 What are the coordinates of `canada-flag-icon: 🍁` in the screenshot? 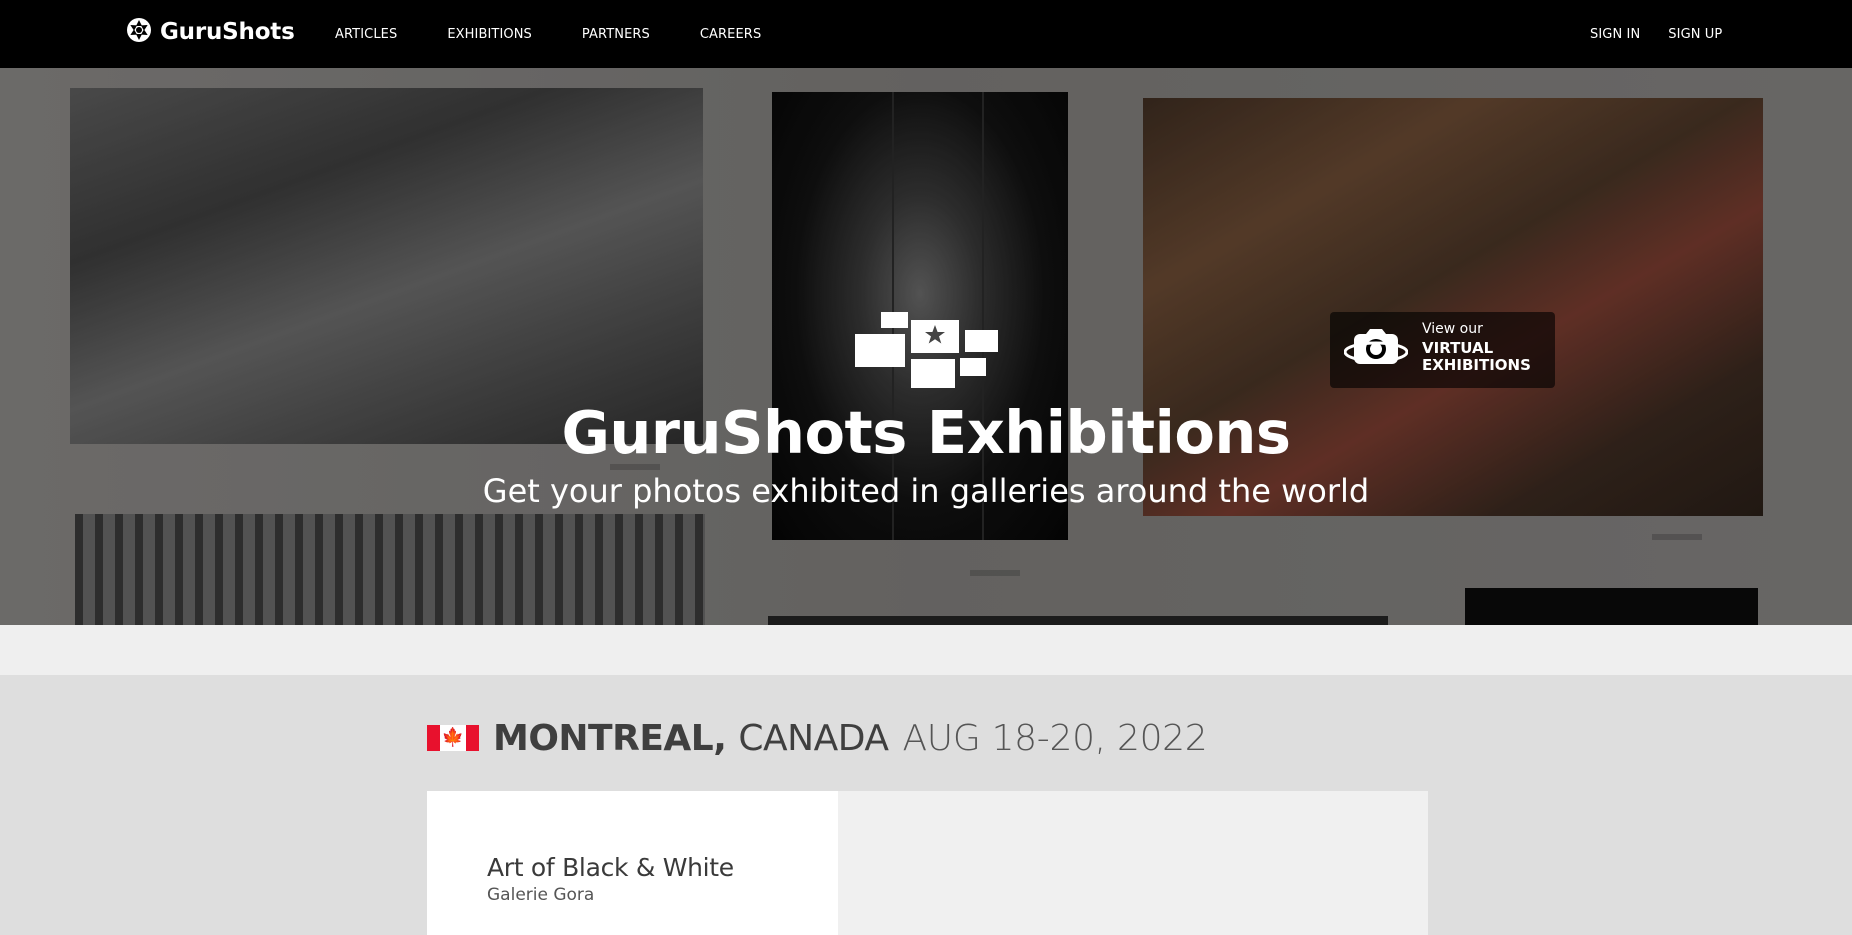 It's located at (453, 738).